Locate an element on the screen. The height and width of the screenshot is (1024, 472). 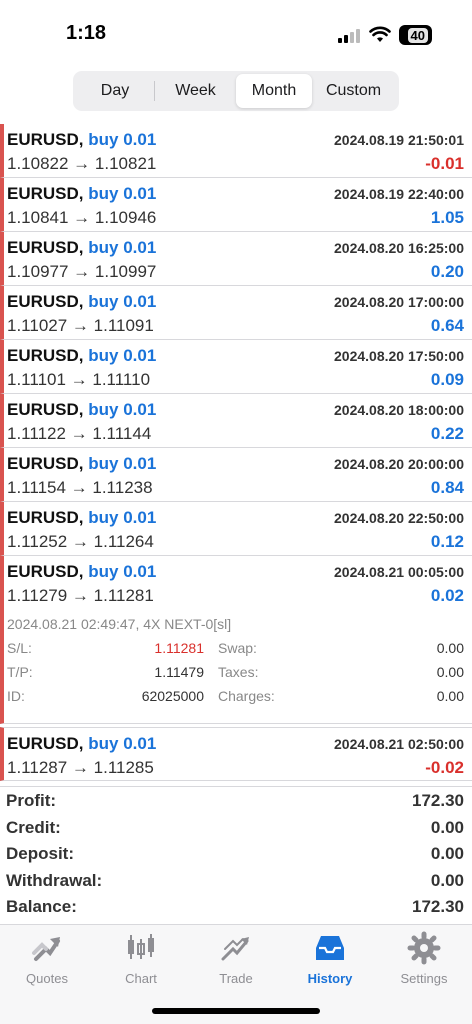
tab-day: Day is located at coordinates (115, 91).